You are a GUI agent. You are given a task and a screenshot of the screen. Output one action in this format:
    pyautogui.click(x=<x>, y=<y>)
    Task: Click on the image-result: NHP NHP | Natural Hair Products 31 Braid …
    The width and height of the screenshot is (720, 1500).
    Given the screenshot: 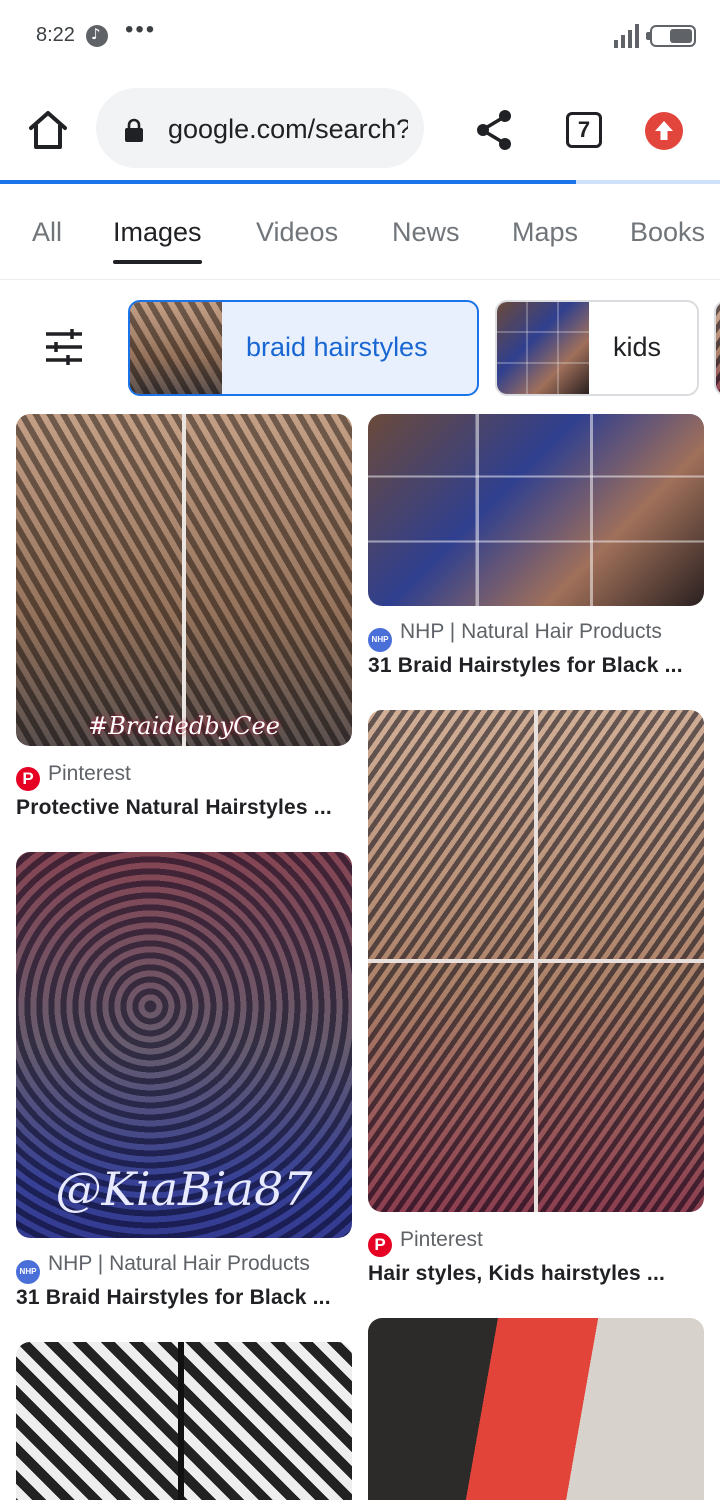 What is the action you would take?
    pyautogui.click(x=536, y=548)
    